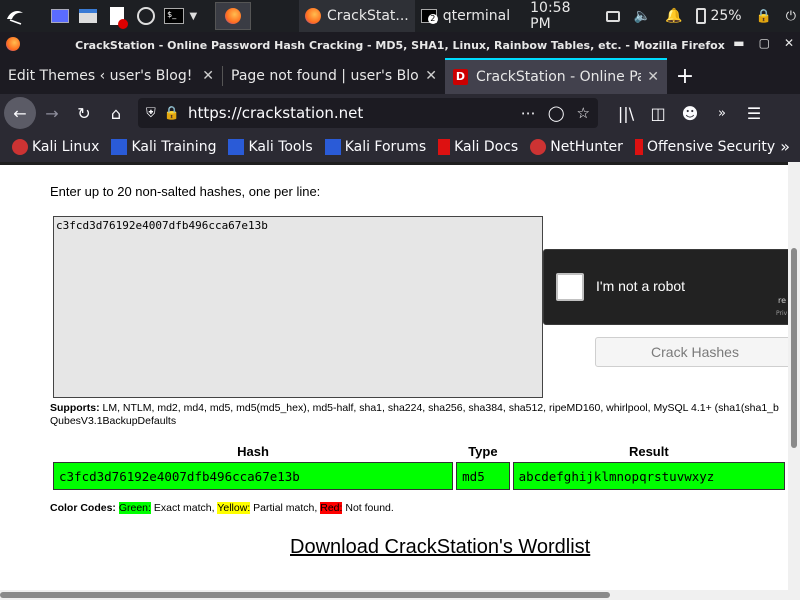 This screenshot has height=600, width=800. What do you see at coordinates (785, 146) in the screenshot?
I see `bookmarks-overflow-icon: »` at bounding box center [785, 146].